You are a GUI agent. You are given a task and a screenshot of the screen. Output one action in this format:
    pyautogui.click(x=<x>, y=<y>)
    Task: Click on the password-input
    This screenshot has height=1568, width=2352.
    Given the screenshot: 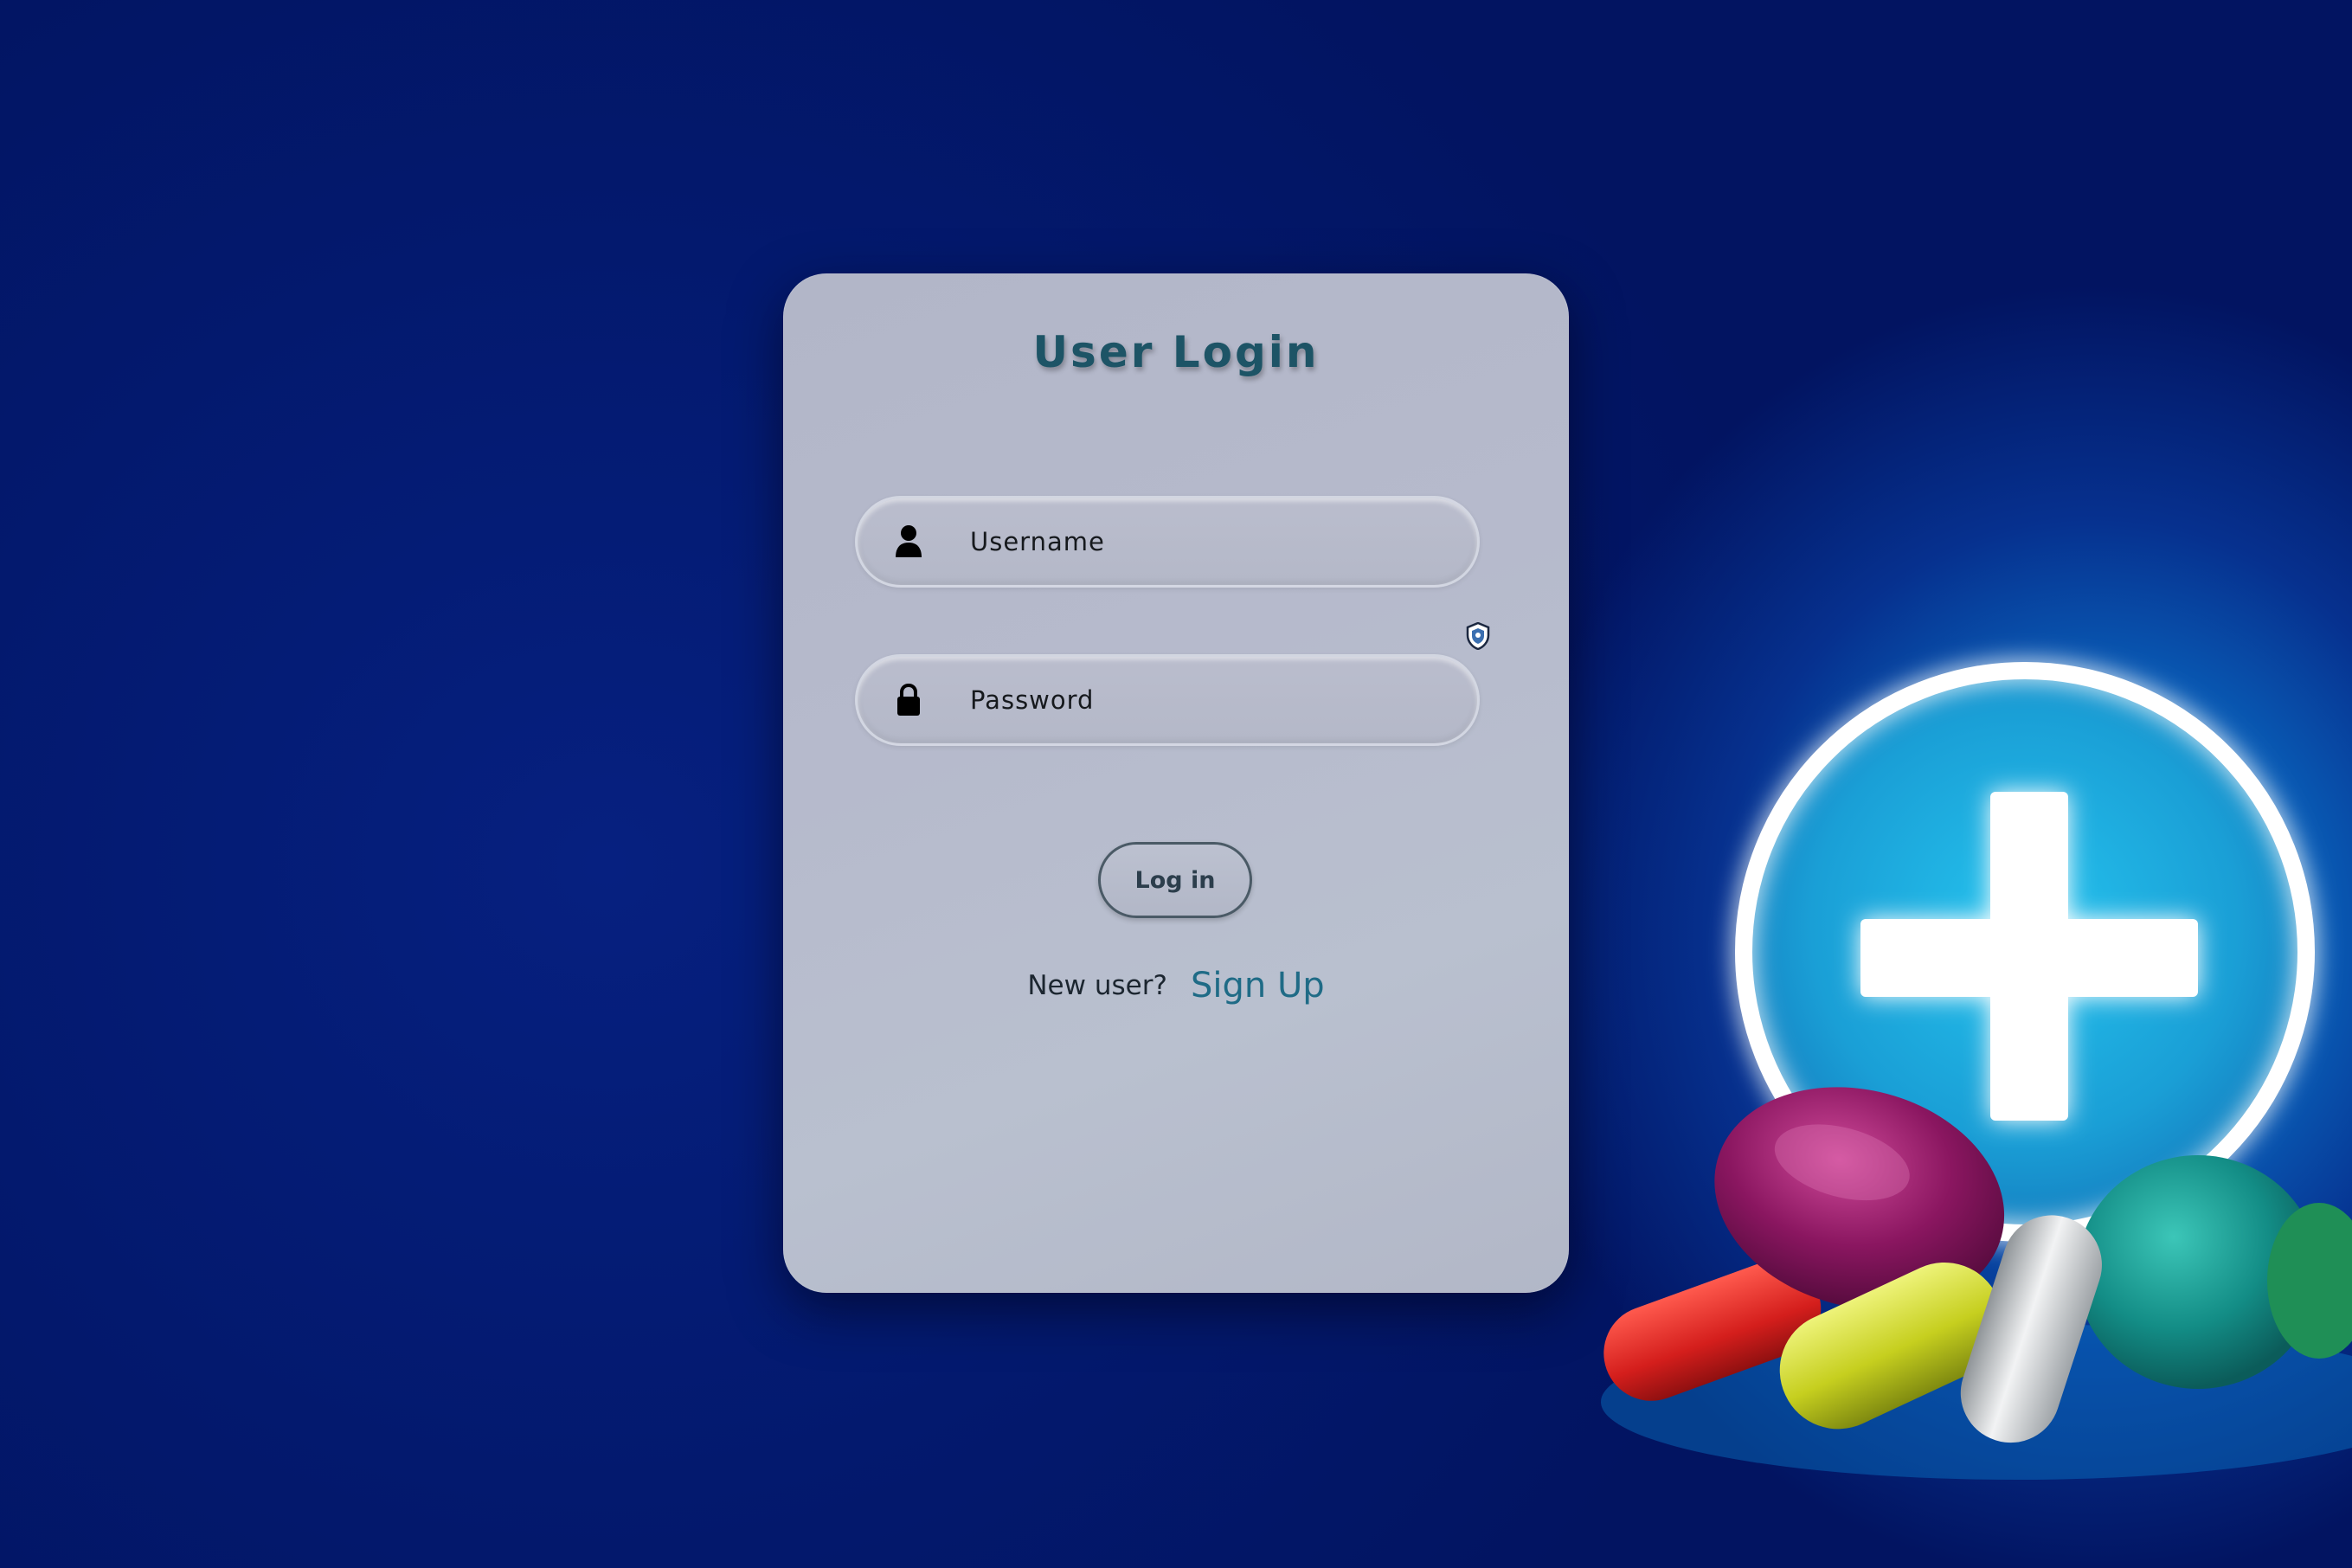 What is the action you would take?
    pyautogui.click(x=1205, y=700)
    